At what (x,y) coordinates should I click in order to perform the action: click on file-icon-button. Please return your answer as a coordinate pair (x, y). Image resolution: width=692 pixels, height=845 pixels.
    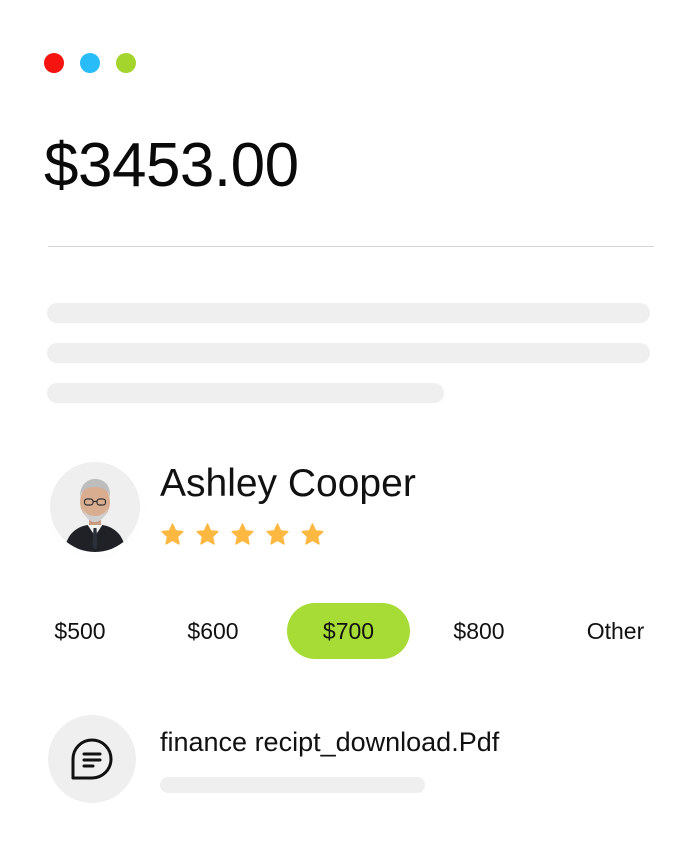
    Looking at the image, I should click on (92, 759).